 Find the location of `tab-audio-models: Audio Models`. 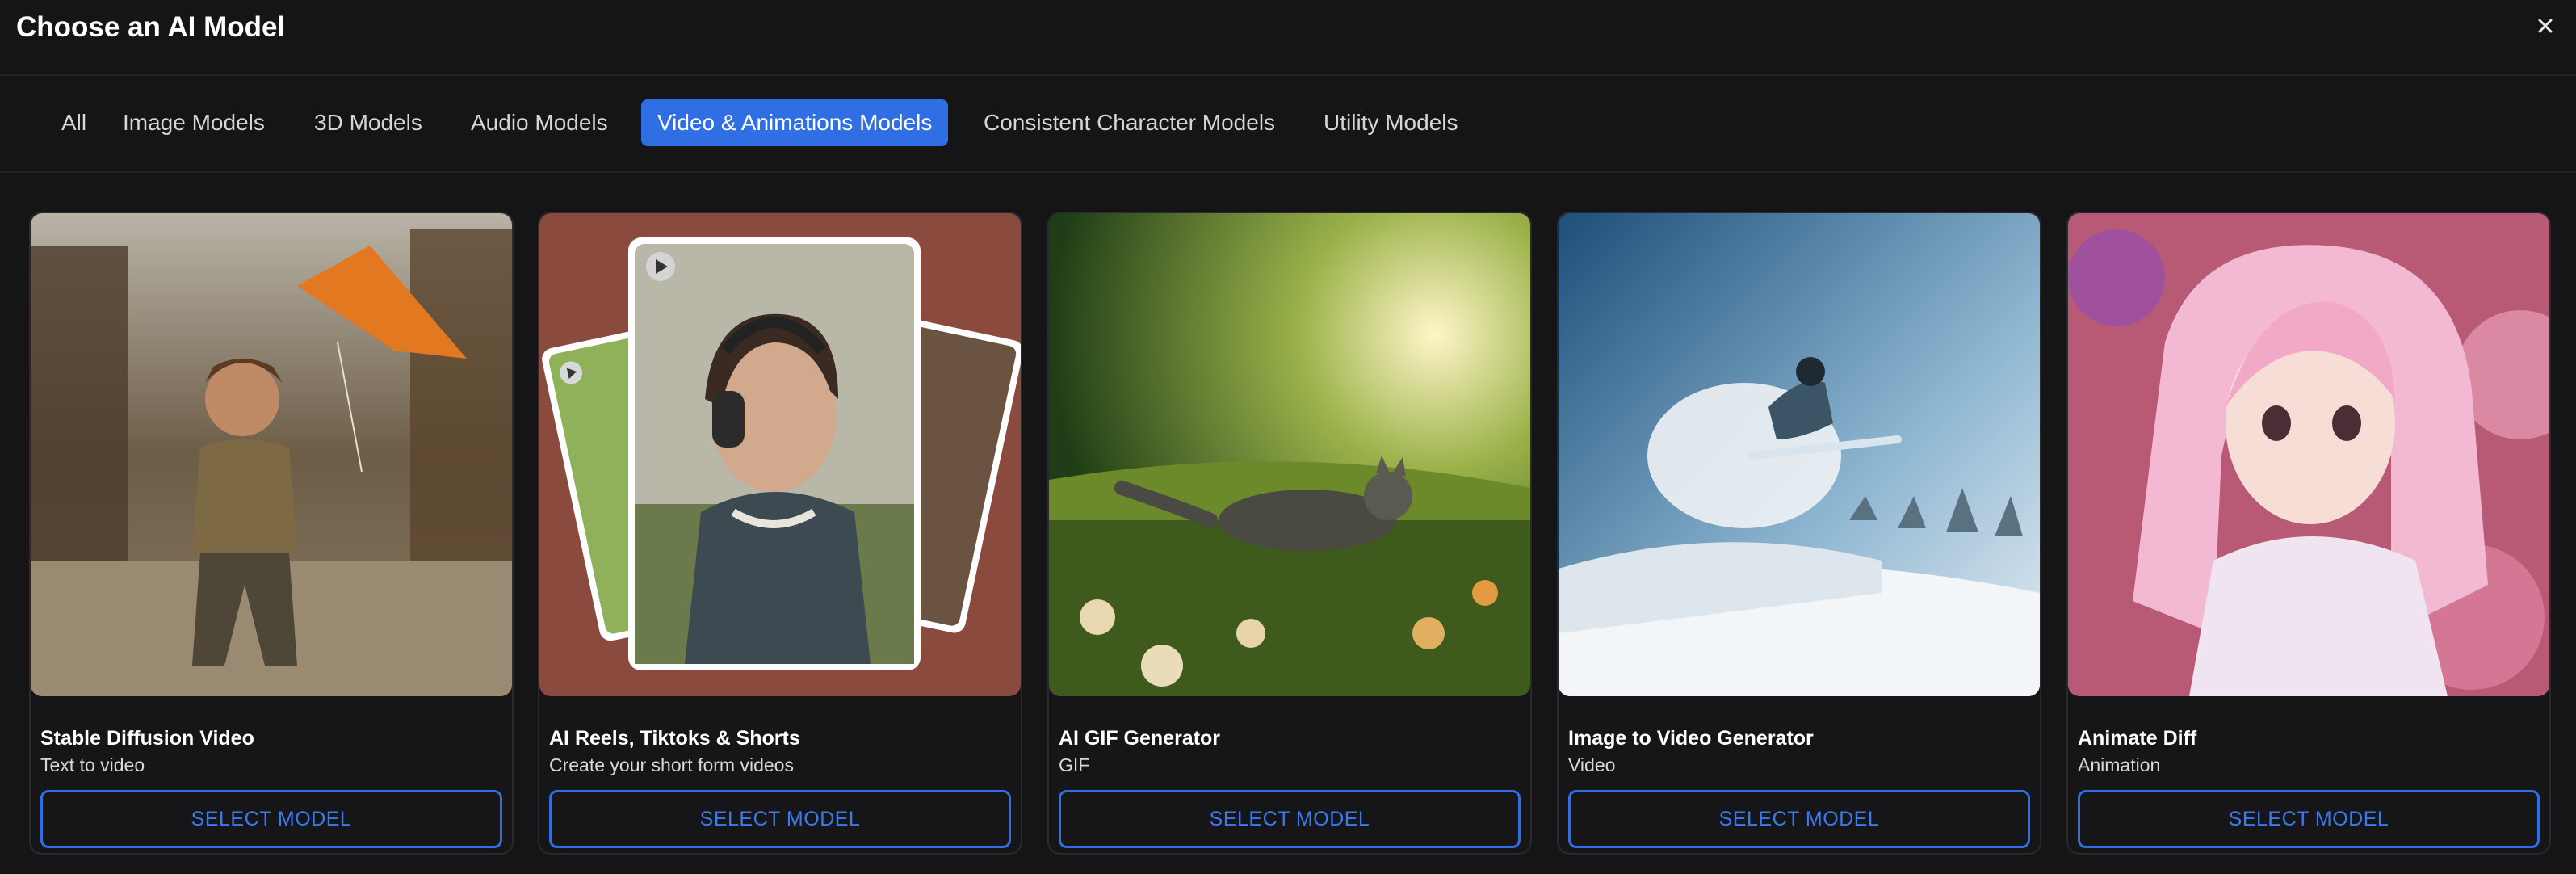

tab-audio-models: Audio Models is located at coordinates (539, 122).